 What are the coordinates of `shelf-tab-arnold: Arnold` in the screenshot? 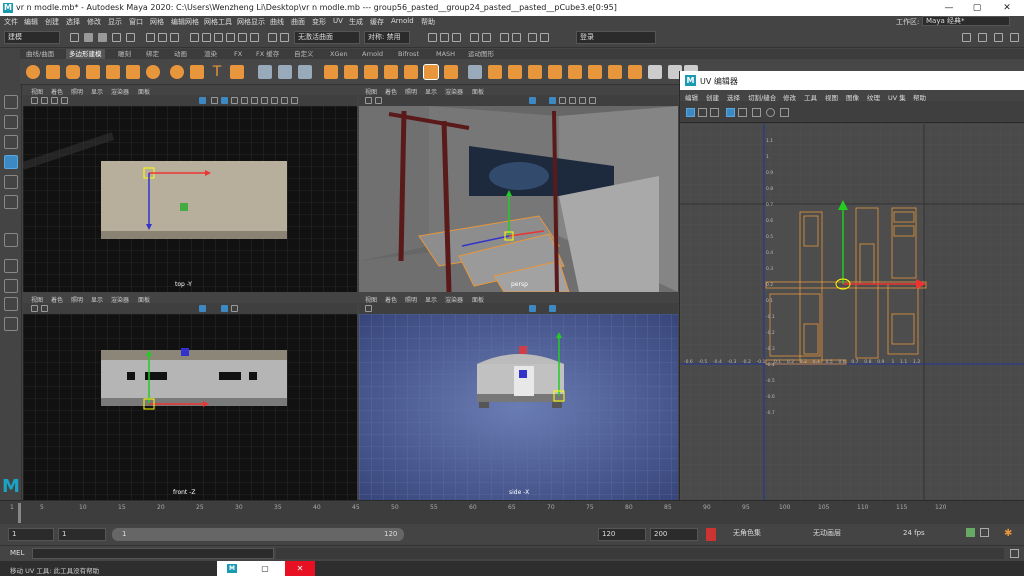 It's located at (372, 54).